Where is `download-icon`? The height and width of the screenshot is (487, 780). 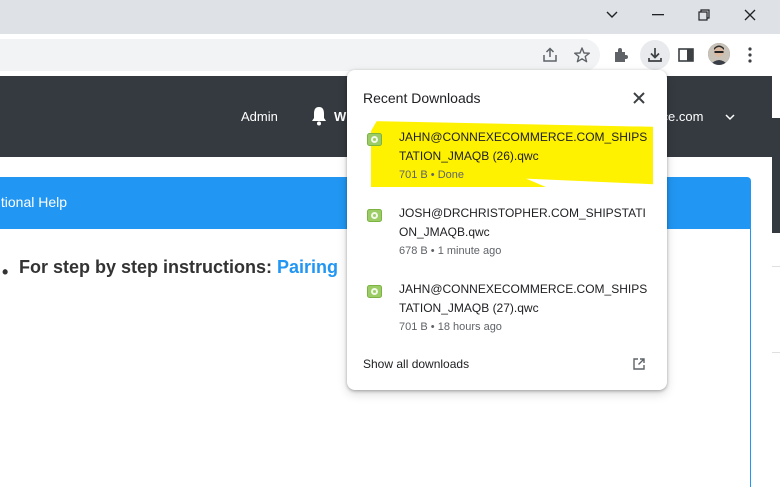
download-icon is located at coordinates (655, 55).